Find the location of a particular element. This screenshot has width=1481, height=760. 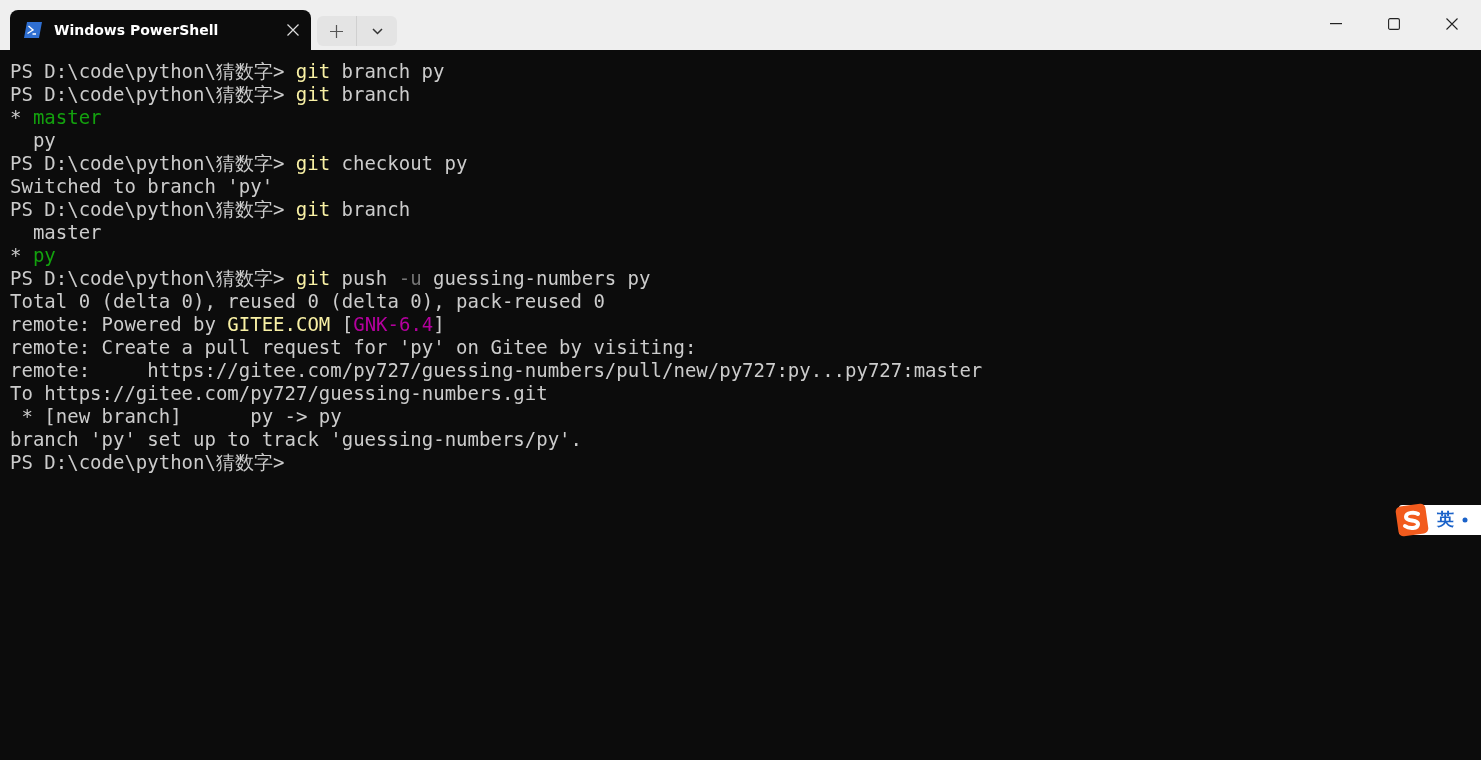

terminal-text: GITEE.COM is located at coordinates (279, 324).